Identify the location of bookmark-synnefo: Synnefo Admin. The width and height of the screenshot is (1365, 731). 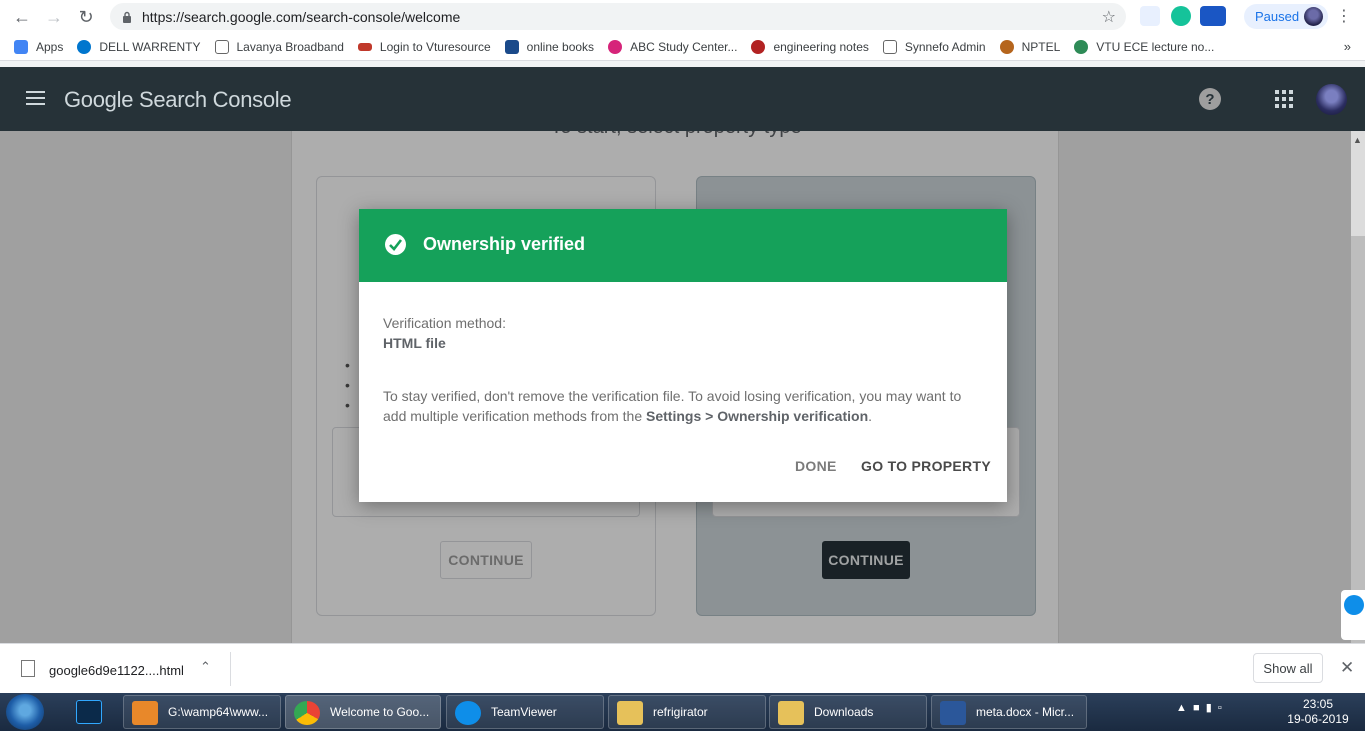
(934, 47).